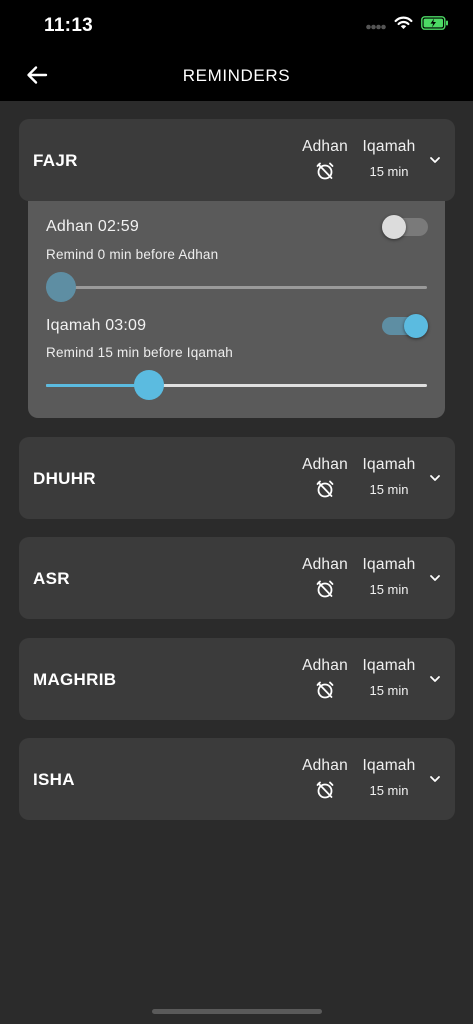 This screenshot has width=473, height=1024. Describe the element at coordinates (236, 26) in the screenshot. I see `status-bar: 11:13` at that location.